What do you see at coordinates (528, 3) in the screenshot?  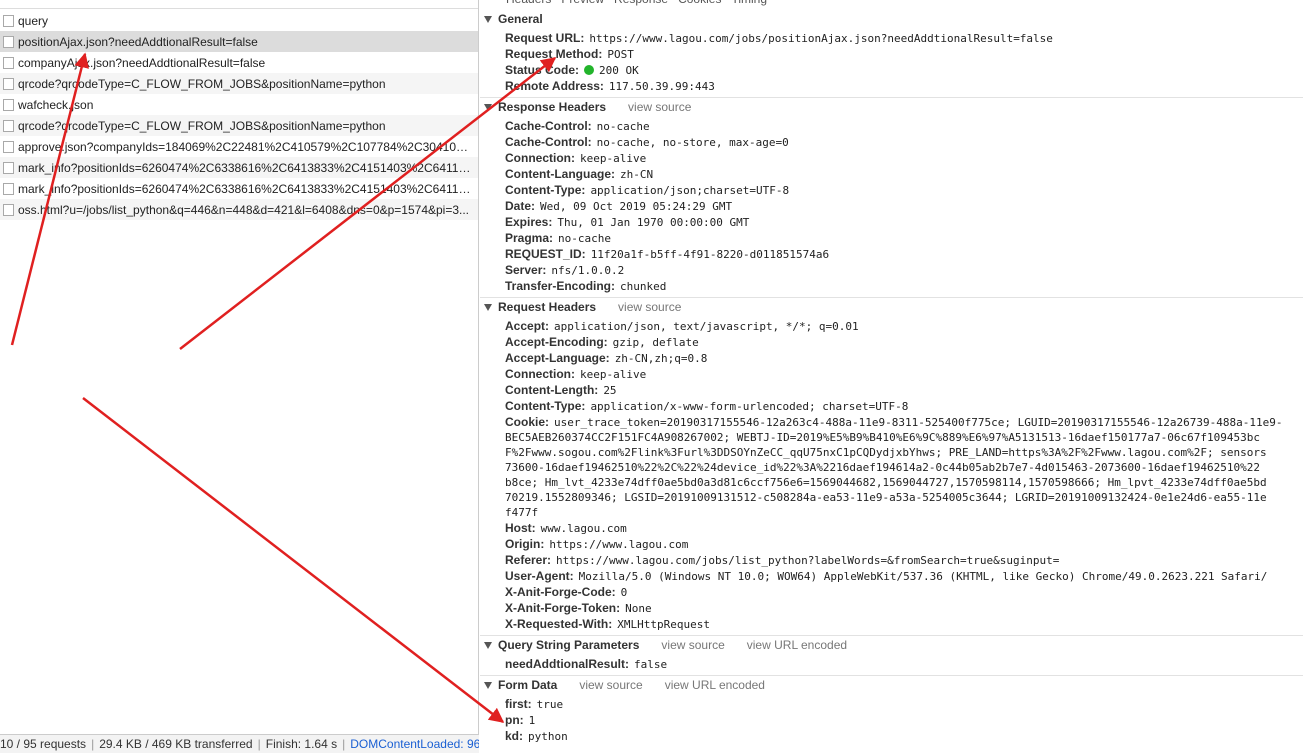 I see `tab-headers: Headers` at bounding box center [528, 3].